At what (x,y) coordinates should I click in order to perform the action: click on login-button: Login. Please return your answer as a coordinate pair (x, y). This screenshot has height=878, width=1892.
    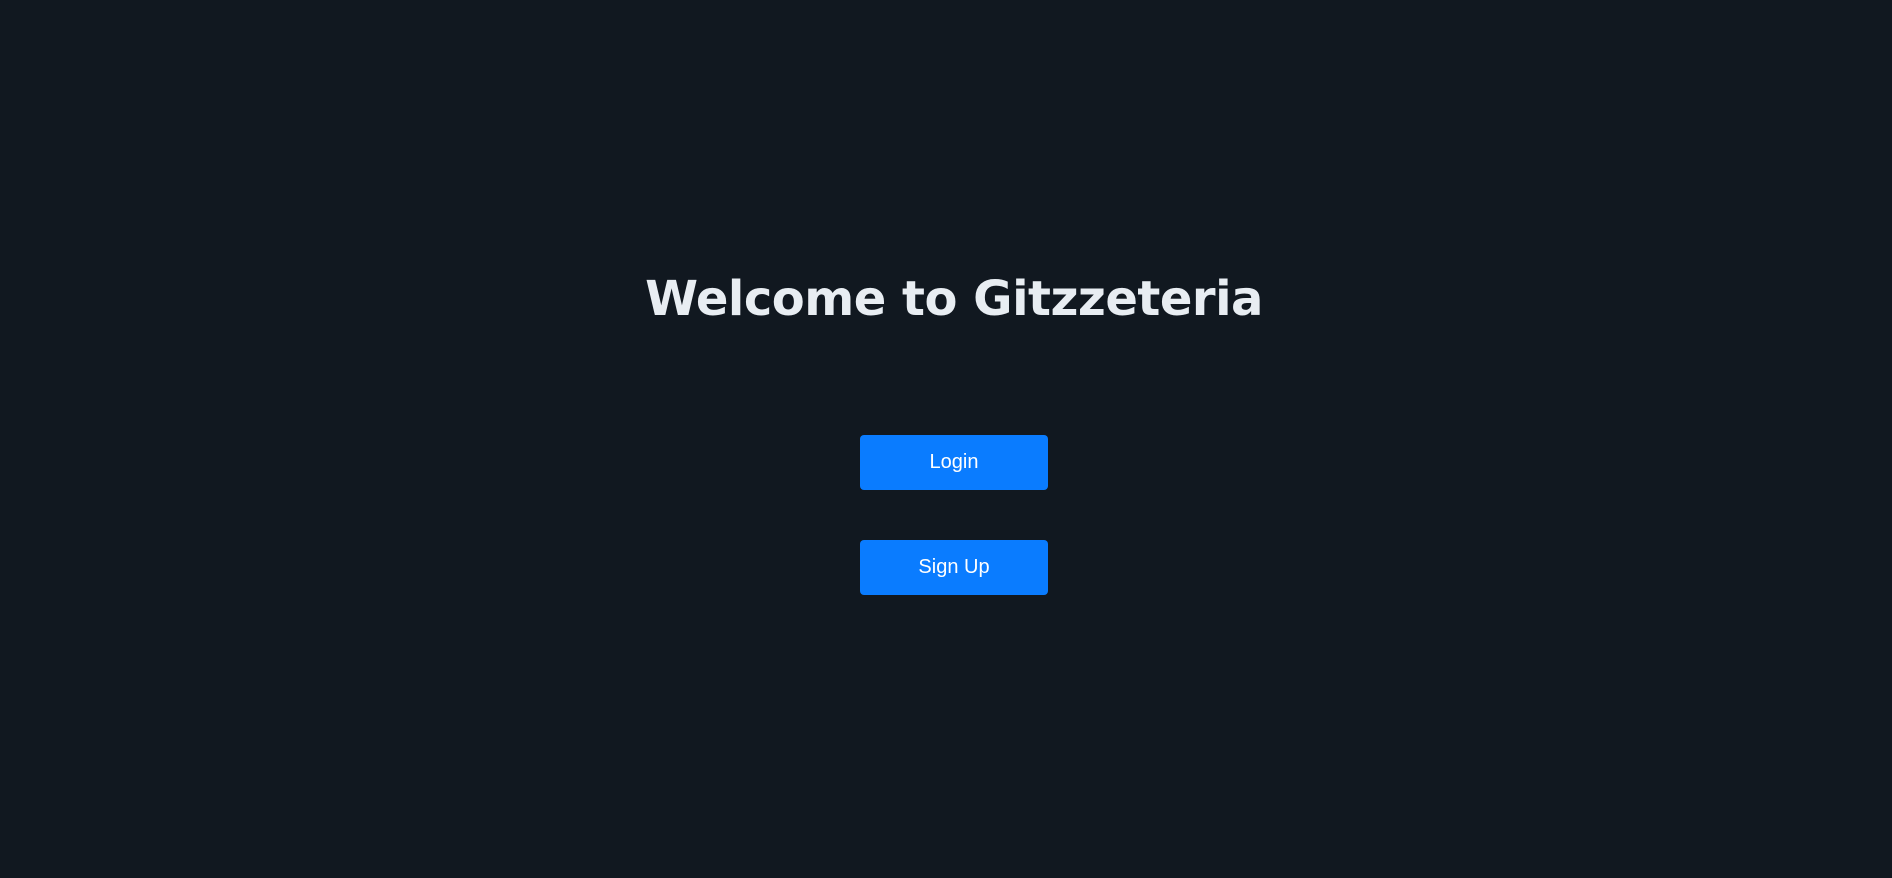
    Looking at the image, I should click on (954, 462).